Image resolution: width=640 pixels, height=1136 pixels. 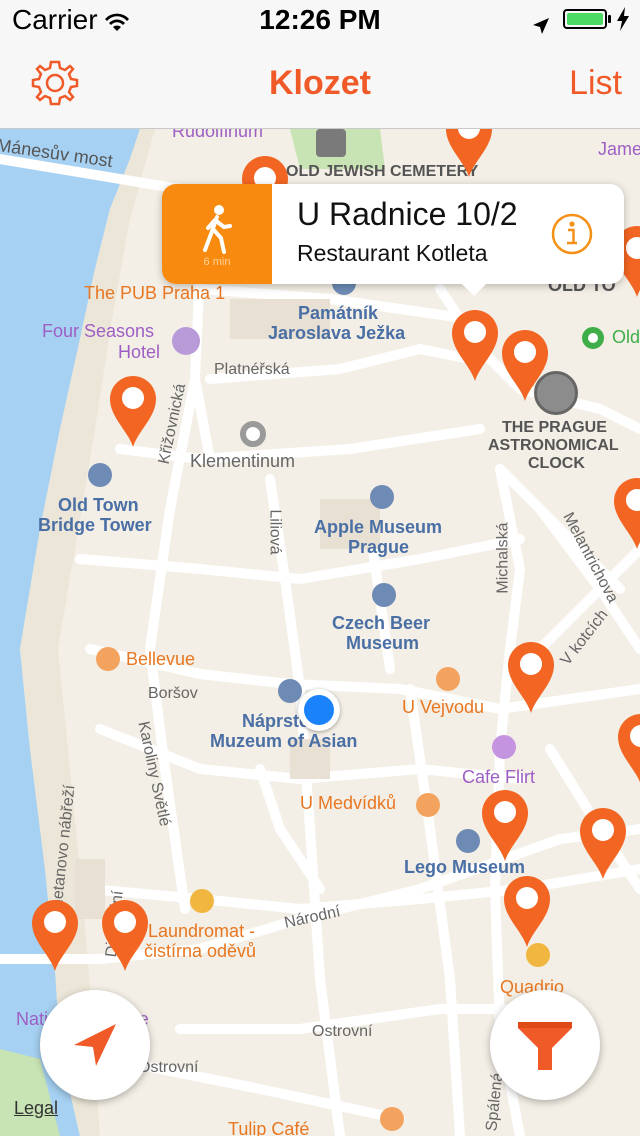 What do you see at coordinates (348, 803) in the screenshot?
I see `map-label: U Medvídků` at bounding box center [348, 803].